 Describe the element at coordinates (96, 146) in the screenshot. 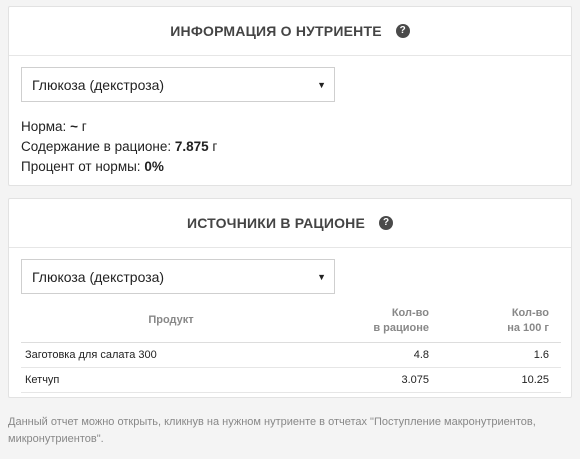

I see `content-label: Содержание в рационе:` at that location.